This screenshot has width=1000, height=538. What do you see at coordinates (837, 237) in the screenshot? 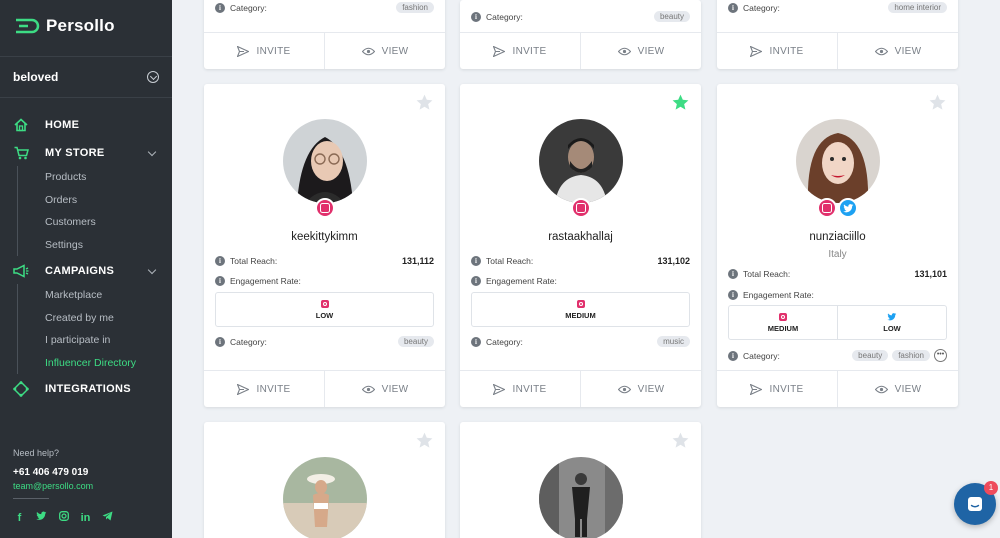
I see `username: nunziaciillo` at bounding box center [837, 237].